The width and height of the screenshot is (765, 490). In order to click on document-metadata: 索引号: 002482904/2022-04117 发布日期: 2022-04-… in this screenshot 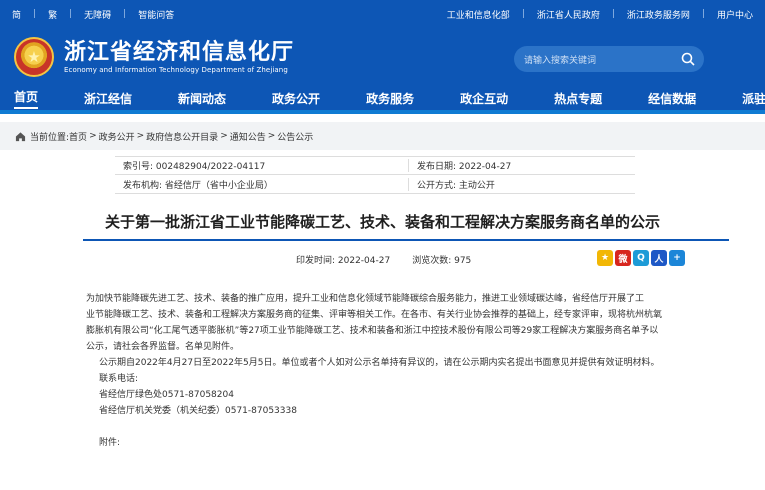, I will do `click(375, 175)`.